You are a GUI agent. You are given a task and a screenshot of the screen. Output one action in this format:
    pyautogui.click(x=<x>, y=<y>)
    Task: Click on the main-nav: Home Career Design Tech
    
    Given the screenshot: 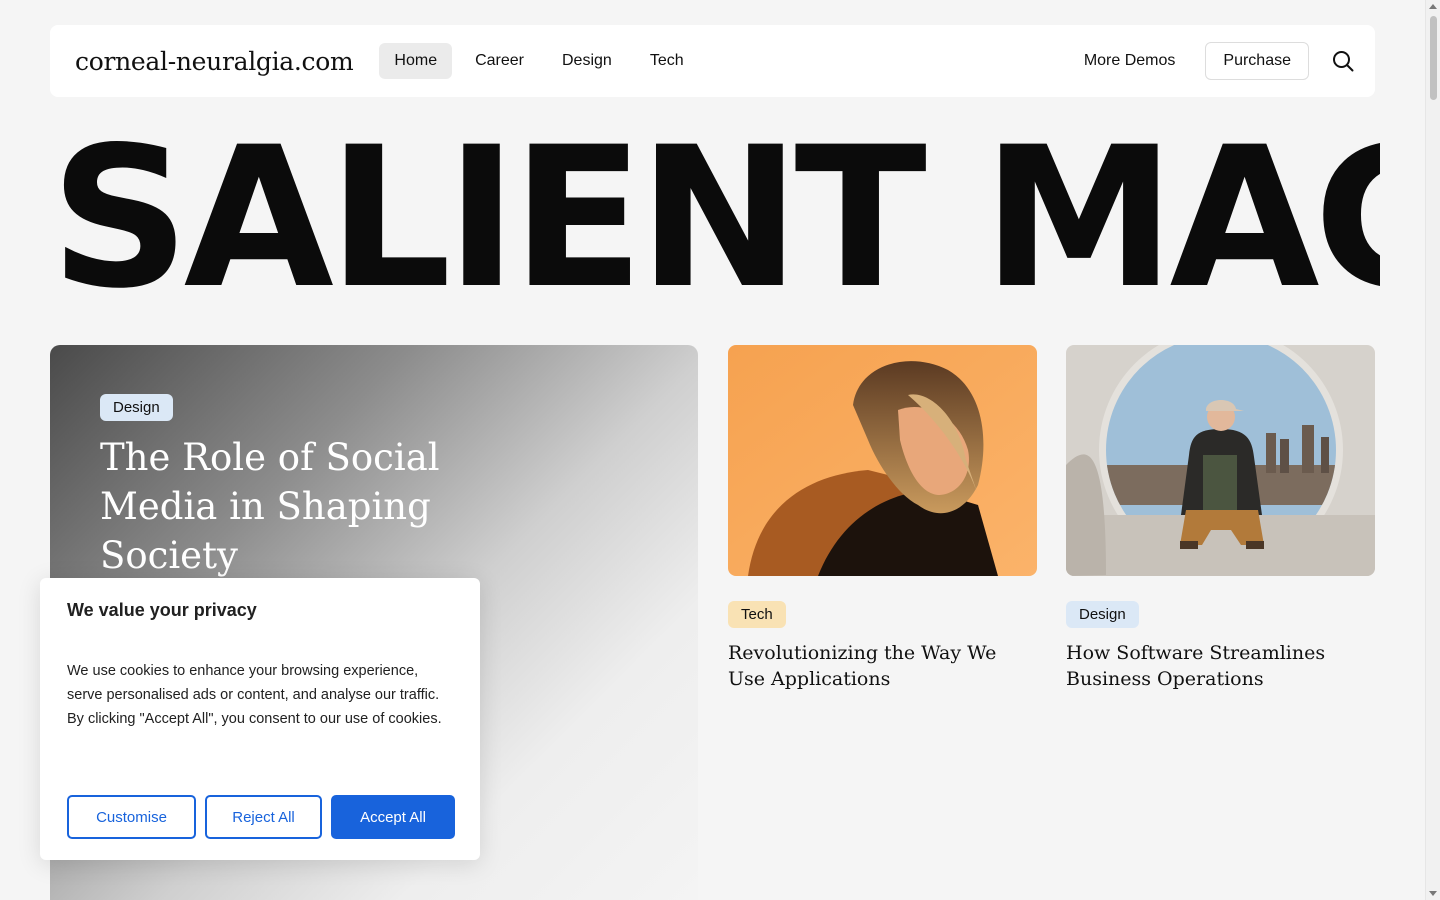 What is the action you would take?
    pyautogui.click(x=538, y=61)
    